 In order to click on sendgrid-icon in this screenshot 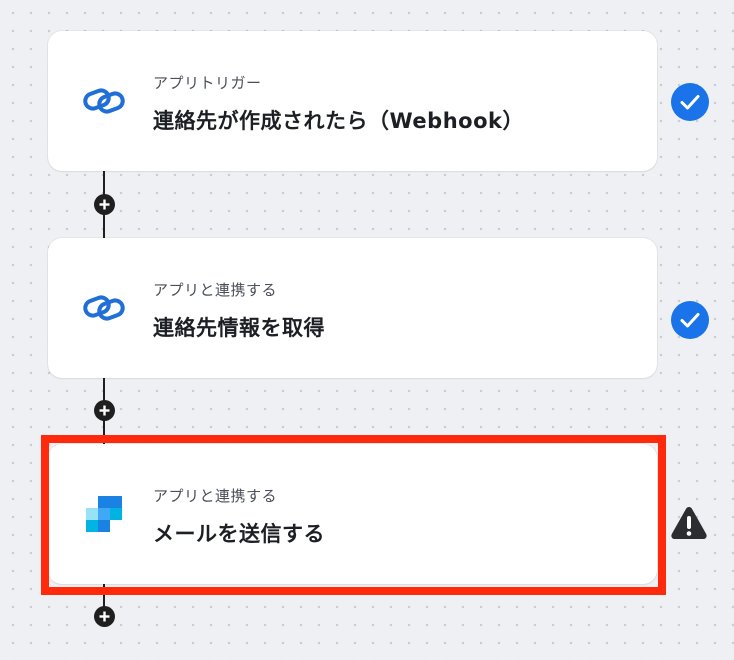, I will do `click(104, 514)`.